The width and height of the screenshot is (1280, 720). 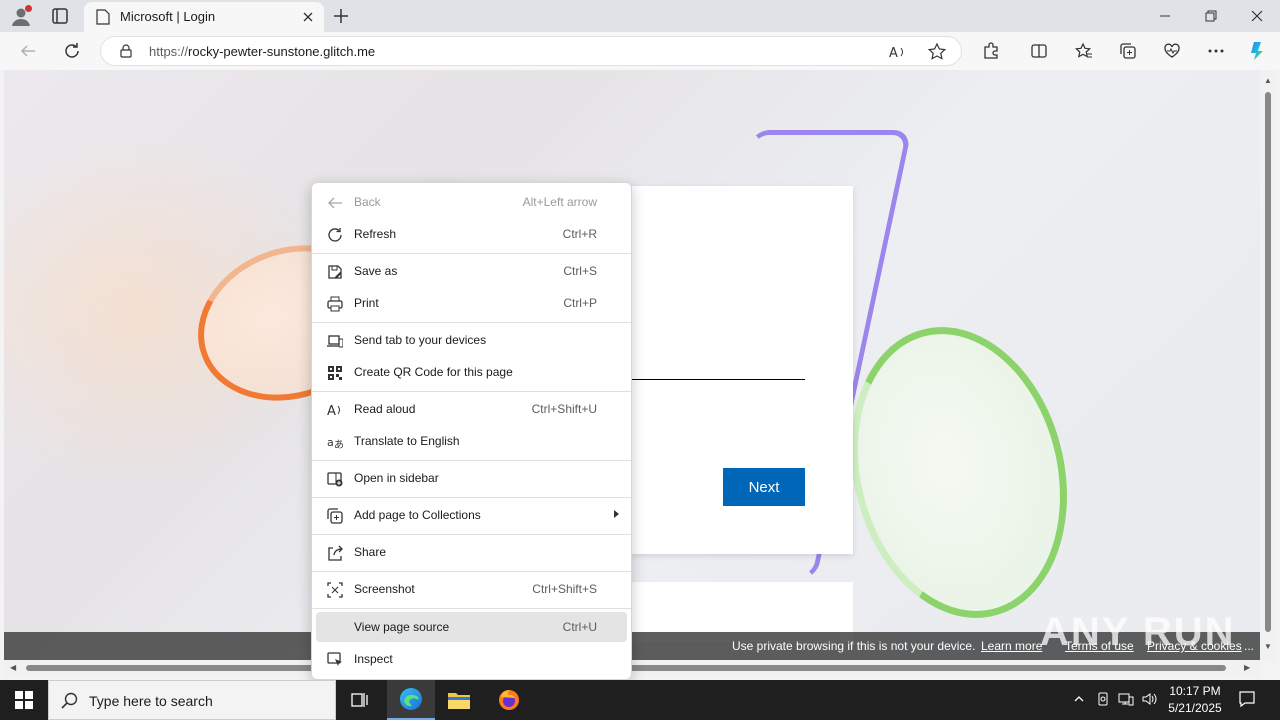 I want to click on profile-alert-badge, so click(x=28, y=8).